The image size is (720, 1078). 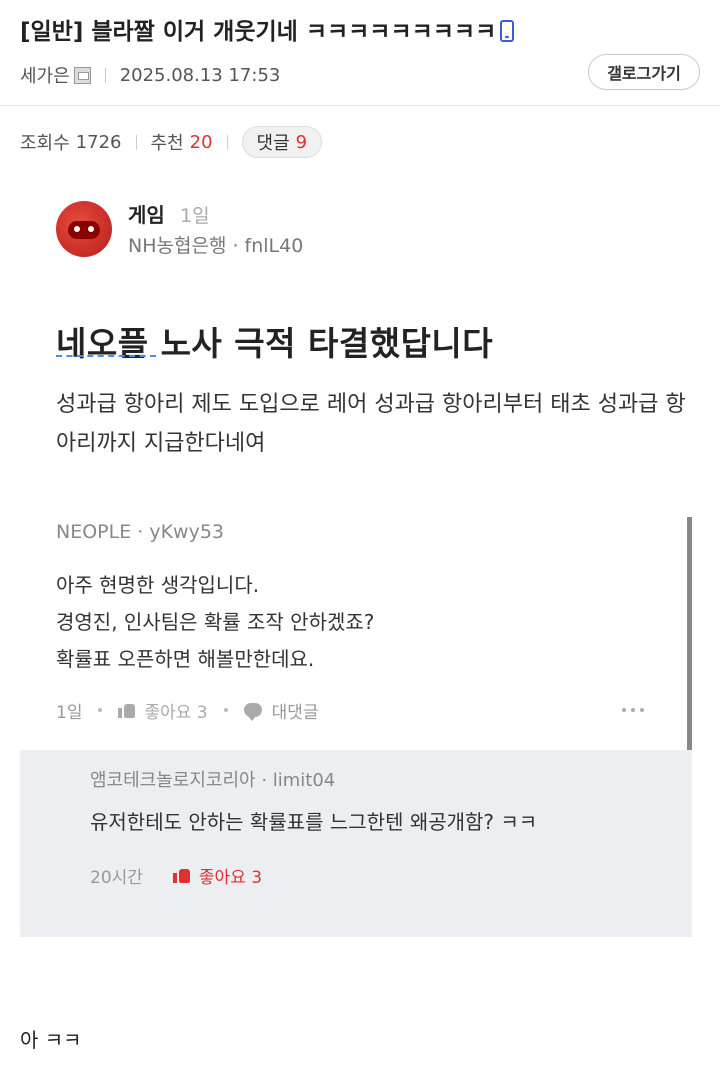 What do you see at coordinates (252, 712) in the screenshot?
I see `speech-bubble-icon` at bounding box center [252, 712].